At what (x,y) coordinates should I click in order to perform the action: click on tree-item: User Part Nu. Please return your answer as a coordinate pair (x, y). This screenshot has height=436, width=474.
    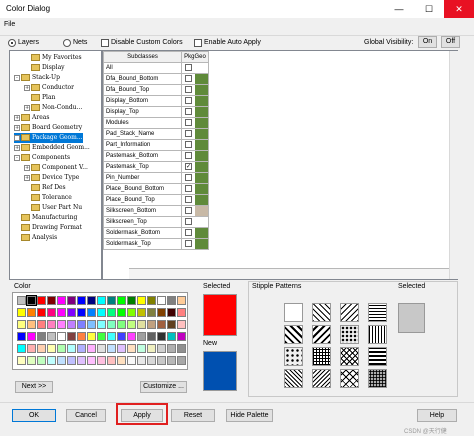
    Looking at the image, I should click on (53, 208).